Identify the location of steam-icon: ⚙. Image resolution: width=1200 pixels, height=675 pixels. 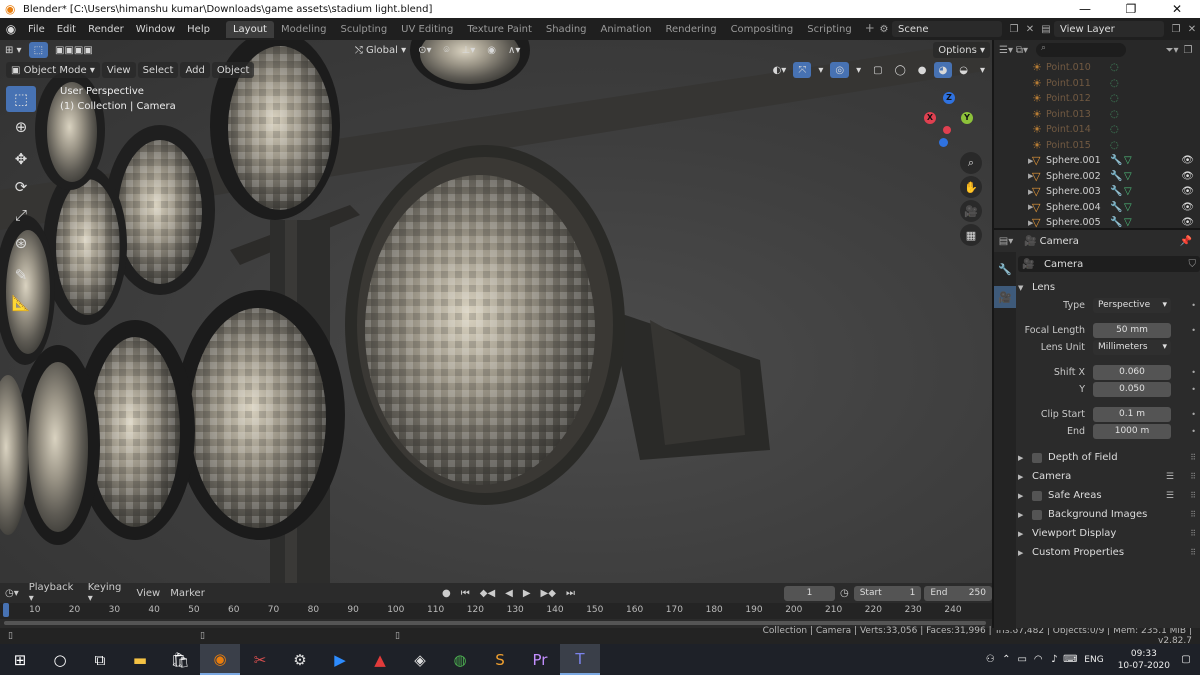
(300, 659).